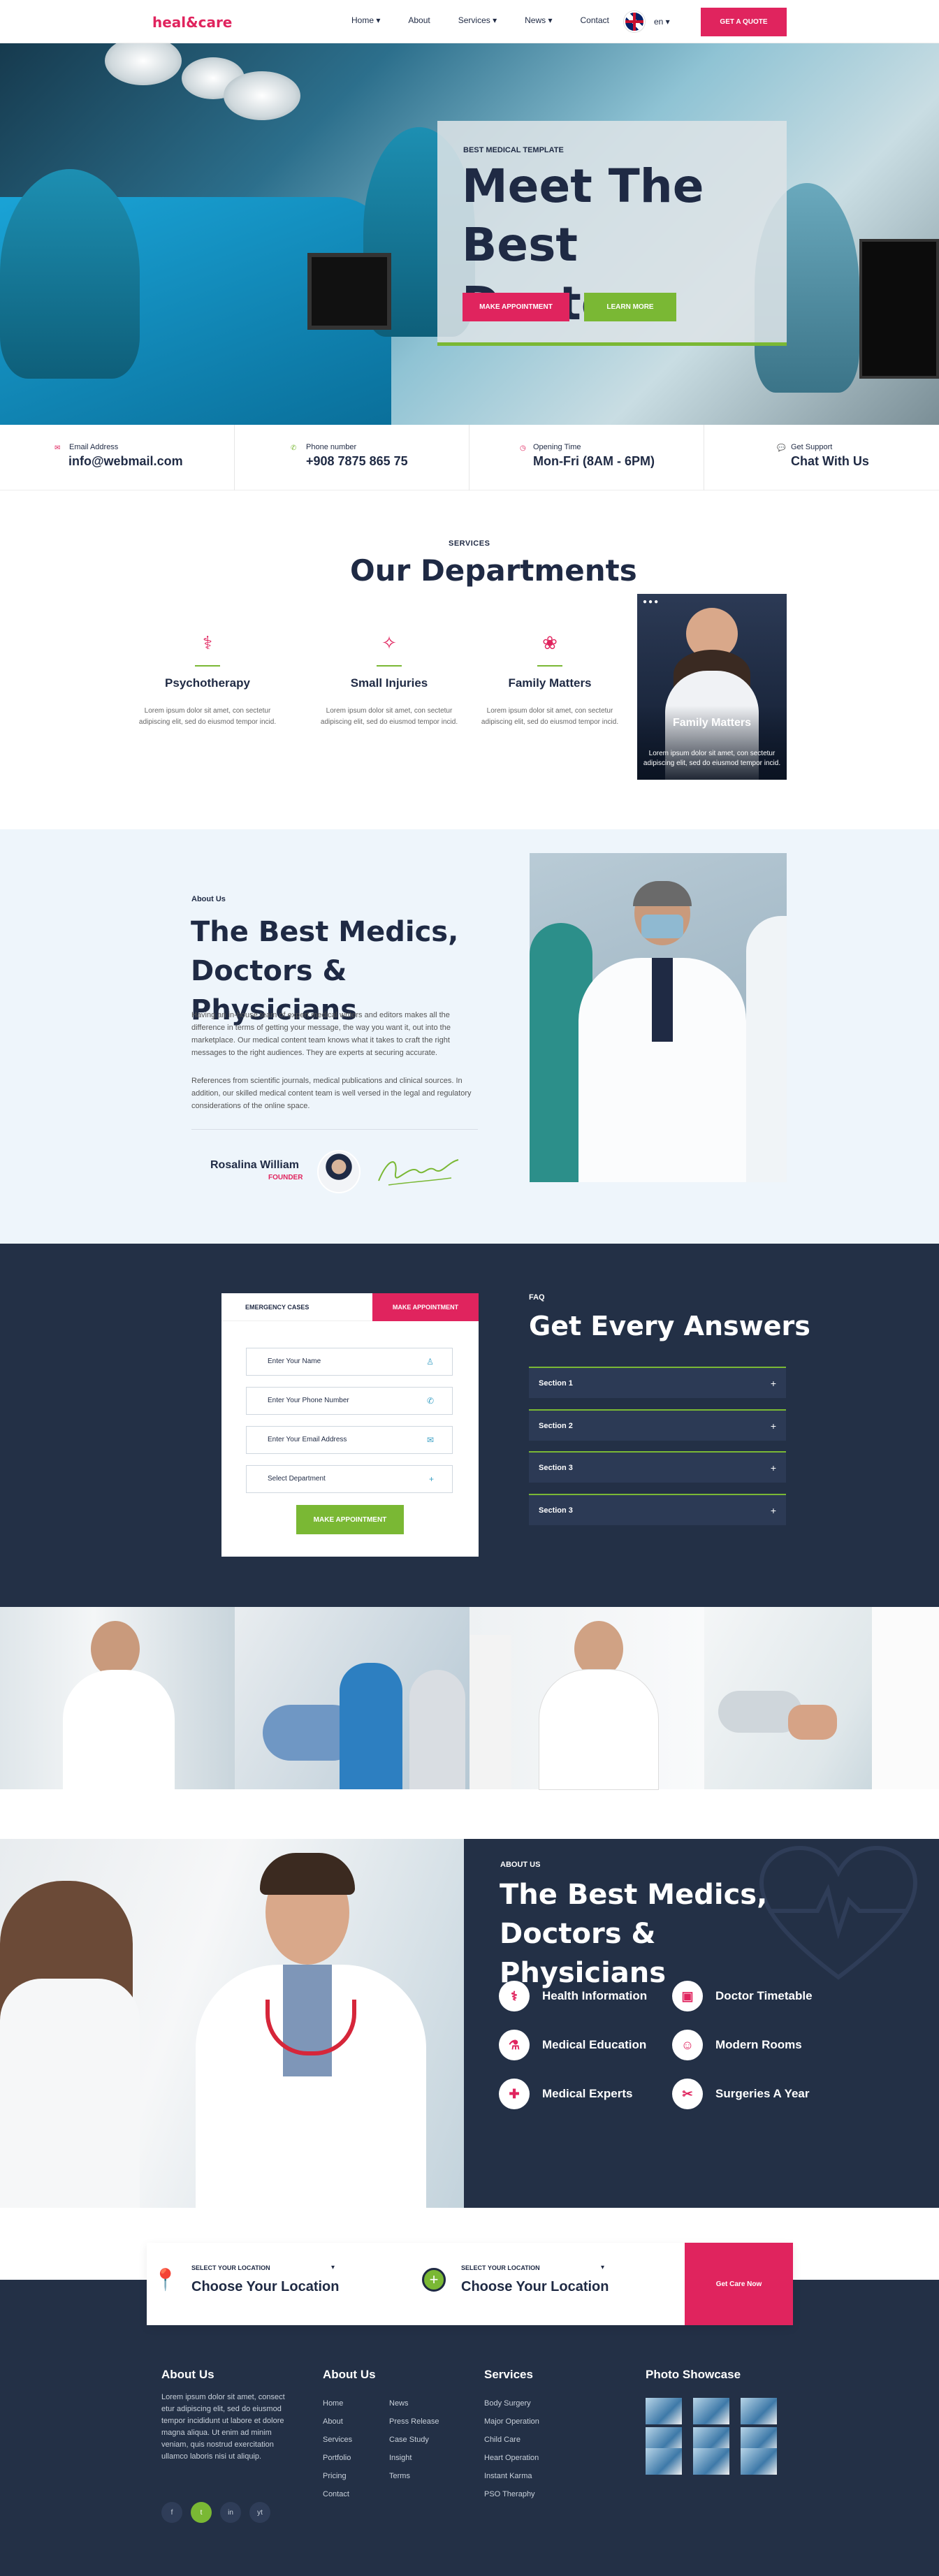 This screenshot has height=2576, width=939. I want to click on make-appointment-button: MAKE APPOINTMENT, so click(516, 307).